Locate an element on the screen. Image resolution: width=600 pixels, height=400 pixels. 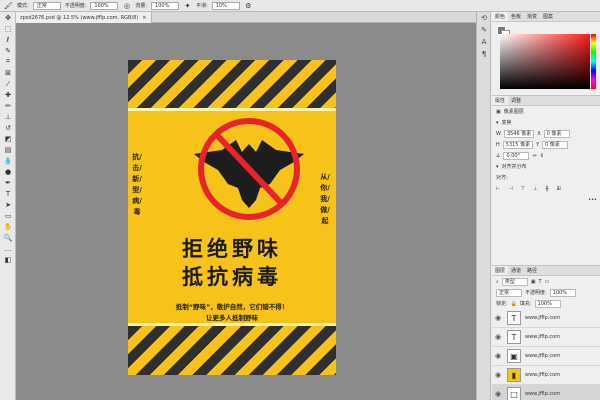
eyedropper-icon: ⁄ is located at coordinates (8, 83).